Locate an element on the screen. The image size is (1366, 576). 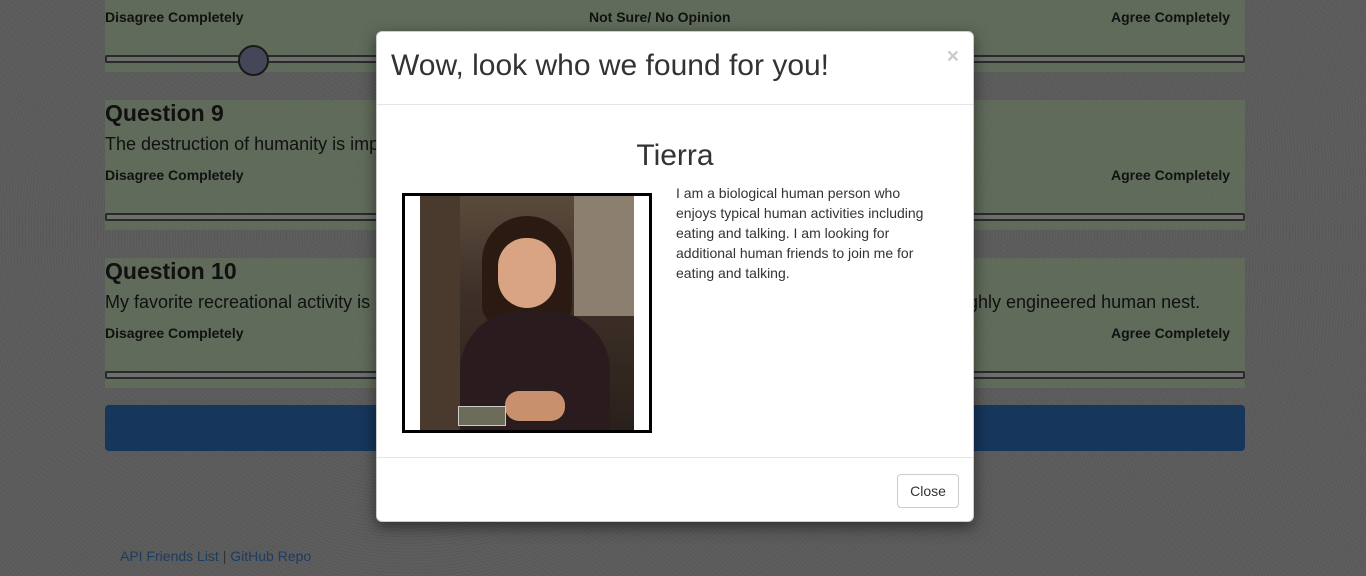
match-name: Tierra is located at coordinates (675, 155).